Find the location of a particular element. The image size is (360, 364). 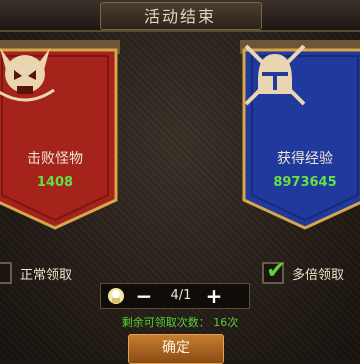

multiple-claim-checkbox: ✔ is located at coordinates (274, 271).